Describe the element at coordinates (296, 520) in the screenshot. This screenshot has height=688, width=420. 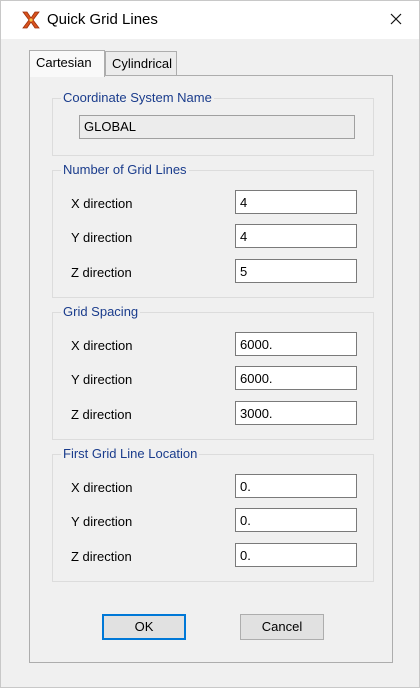
I see `location-y-input` at that location.